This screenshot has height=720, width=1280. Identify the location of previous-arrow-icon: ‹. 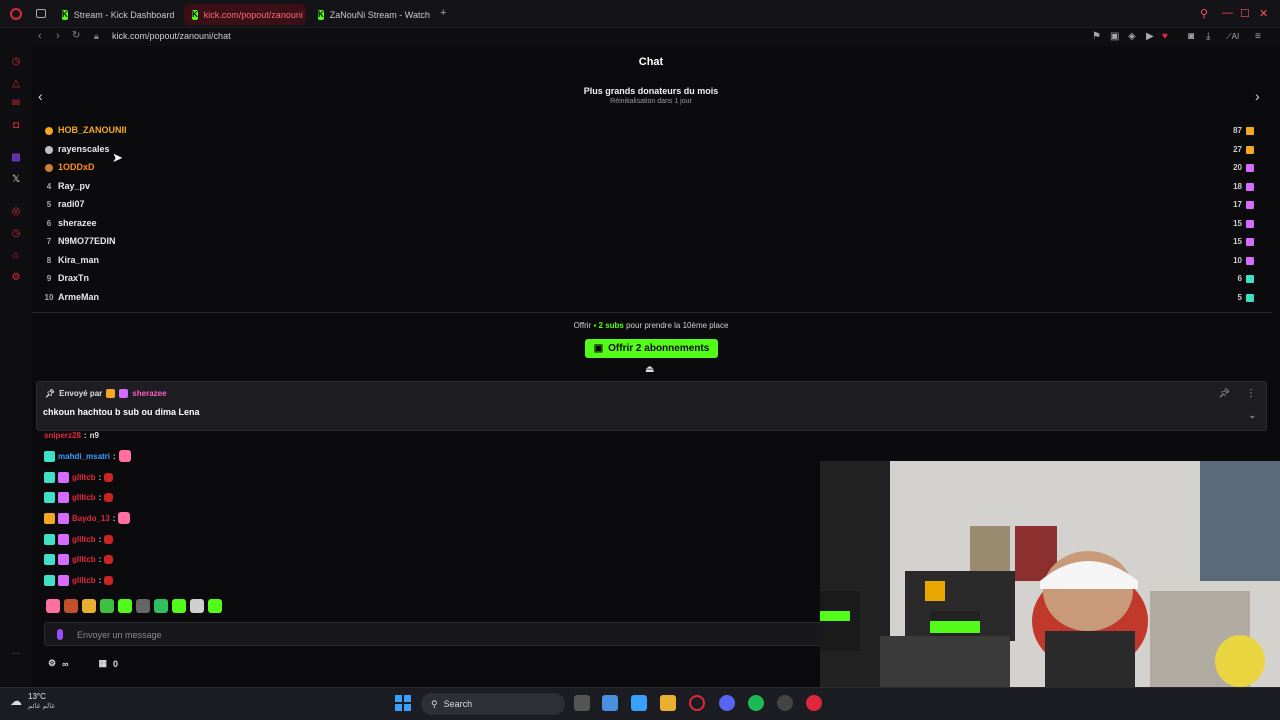
(40, 96).